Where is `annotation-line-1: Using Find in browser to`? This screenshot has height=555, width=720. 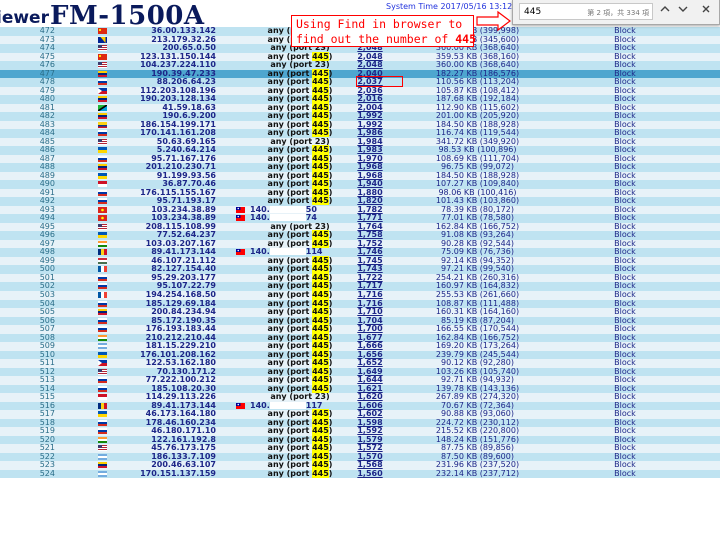
annotation-line-1: Using Find in browser to is located at coordinates (379, 24).